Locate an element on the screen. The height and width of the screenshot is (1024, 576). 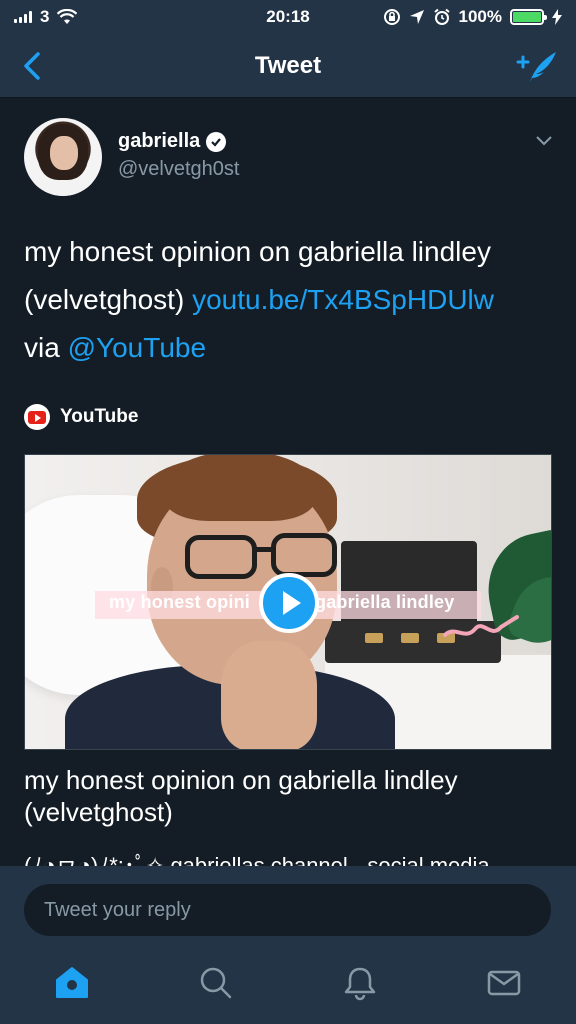
page-title: Tweet is located at coordinates (288, 65).